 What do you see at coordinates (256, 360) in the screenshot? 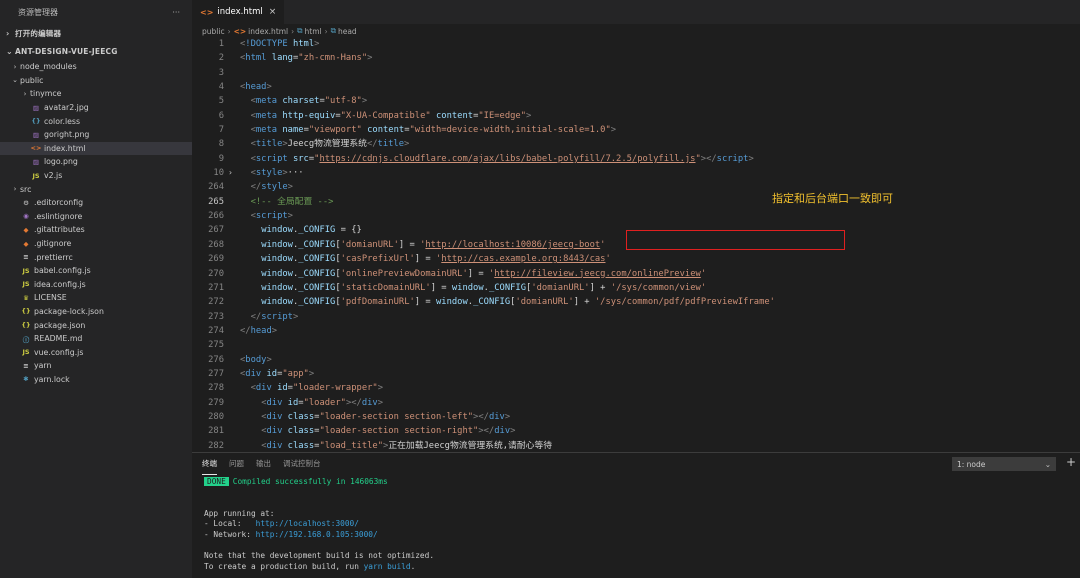
I see `code-text: <body>` at bounding box center [256, 360].